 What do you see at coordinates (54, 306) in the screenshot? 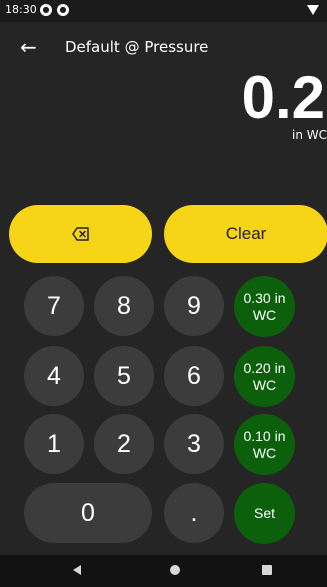
I see `key-7: 7` at bounding box center [54, 306].